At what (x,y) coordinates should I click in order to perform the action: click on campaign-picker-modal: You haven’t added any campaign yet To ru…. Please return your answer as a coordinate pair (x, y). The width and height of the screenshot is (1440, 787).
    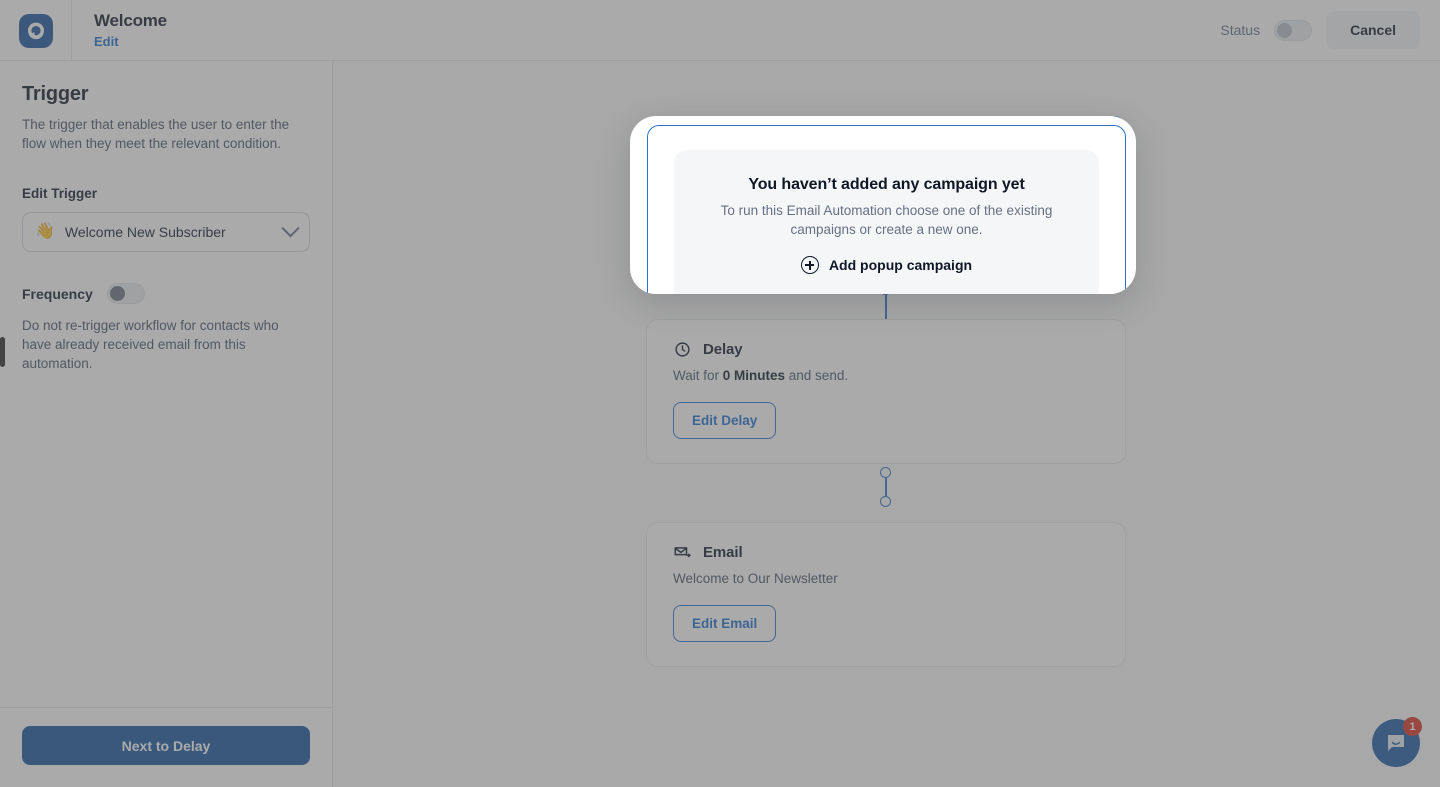
    Looking at the image, I should click on (883, 205).